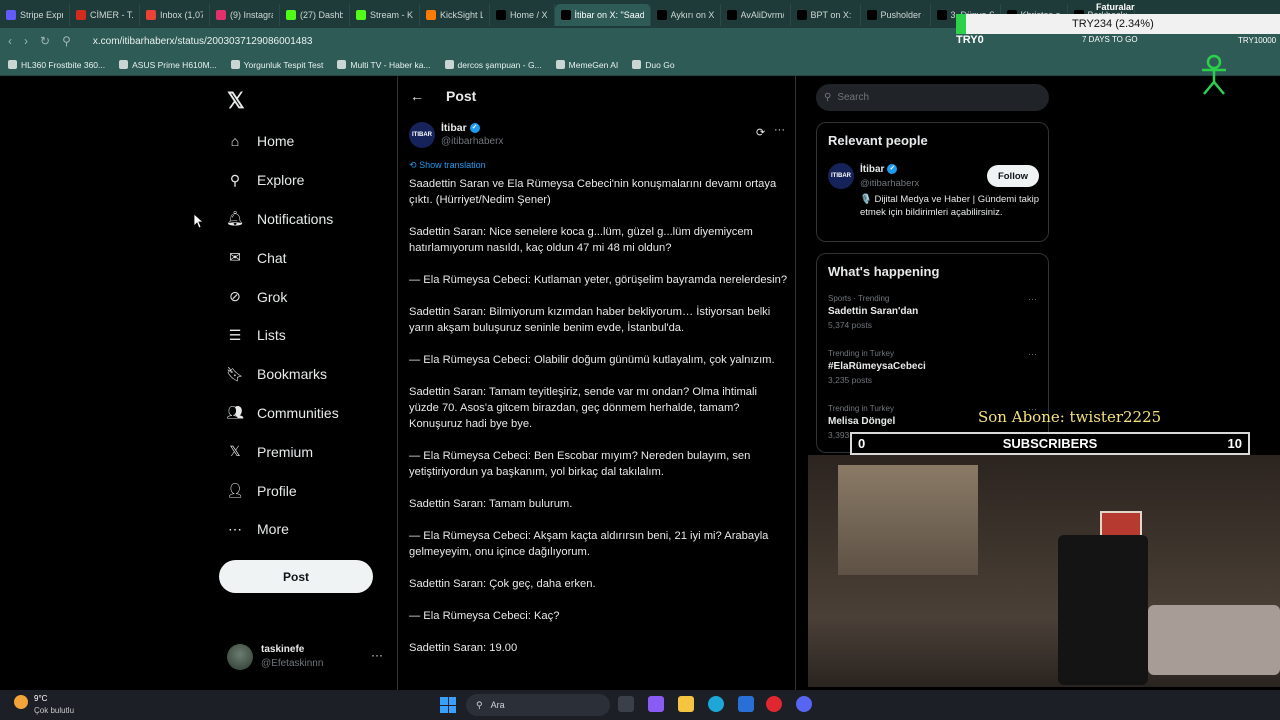 This screenshot has height=720, width=1280. I want to click on search-input, so click(932, 97).